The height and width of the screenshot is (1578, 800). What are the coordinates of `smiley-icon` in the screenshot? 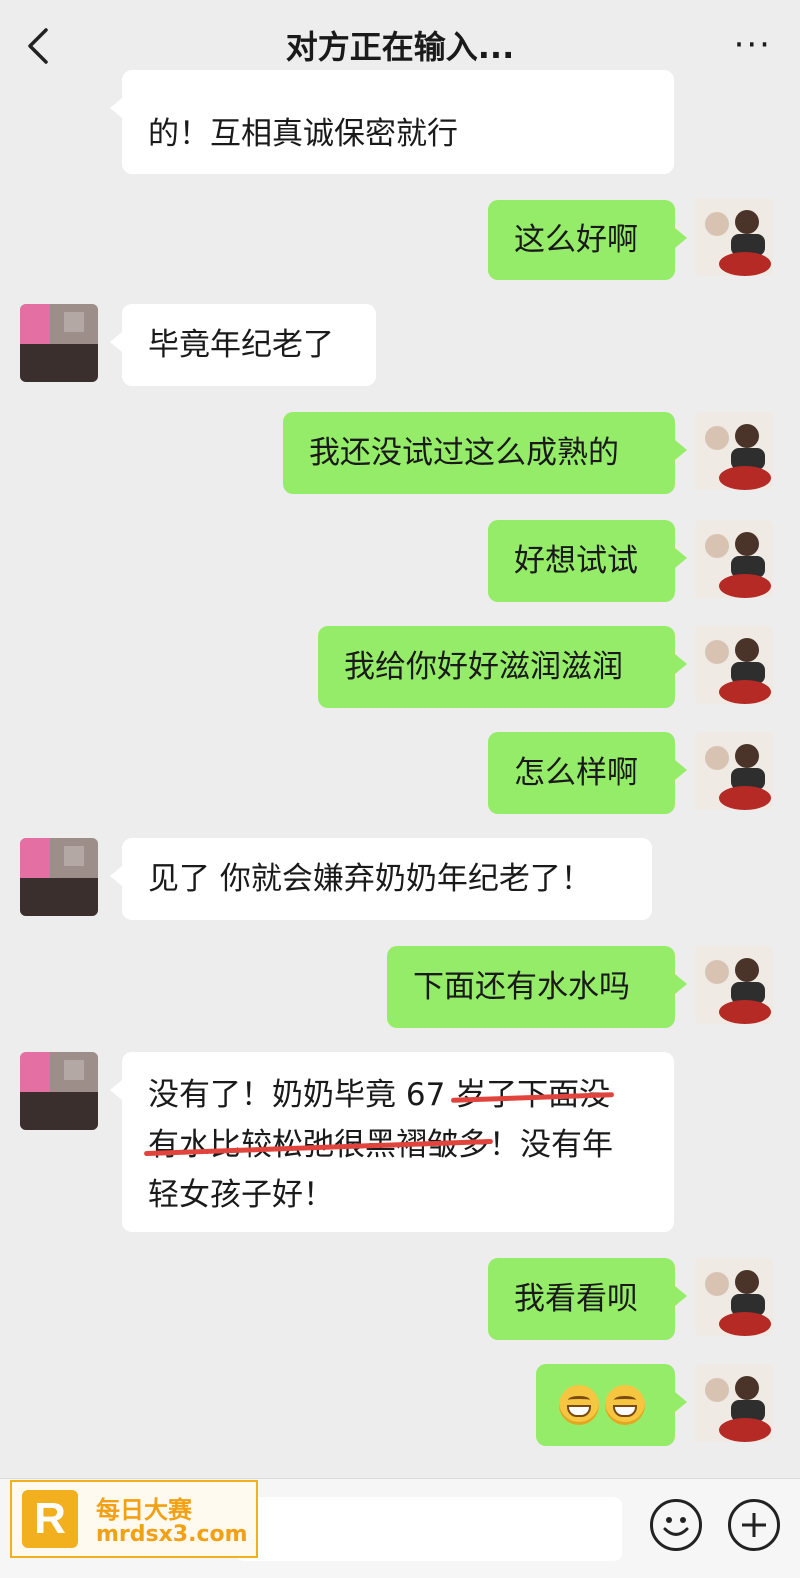 It's located at (676, 1526).